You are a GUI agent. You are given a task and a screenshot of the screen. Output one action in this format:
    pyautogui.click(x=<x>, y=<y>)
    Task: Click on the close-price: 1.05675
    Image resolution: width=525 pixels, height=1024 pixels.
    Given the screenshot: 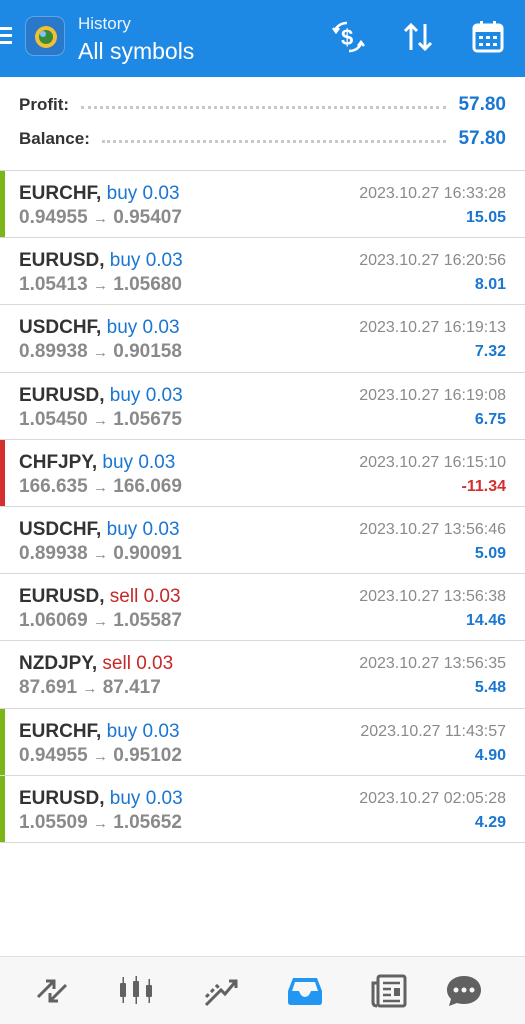 What is the action you would take?
    pyautogui.click(x=147, y=419)
    